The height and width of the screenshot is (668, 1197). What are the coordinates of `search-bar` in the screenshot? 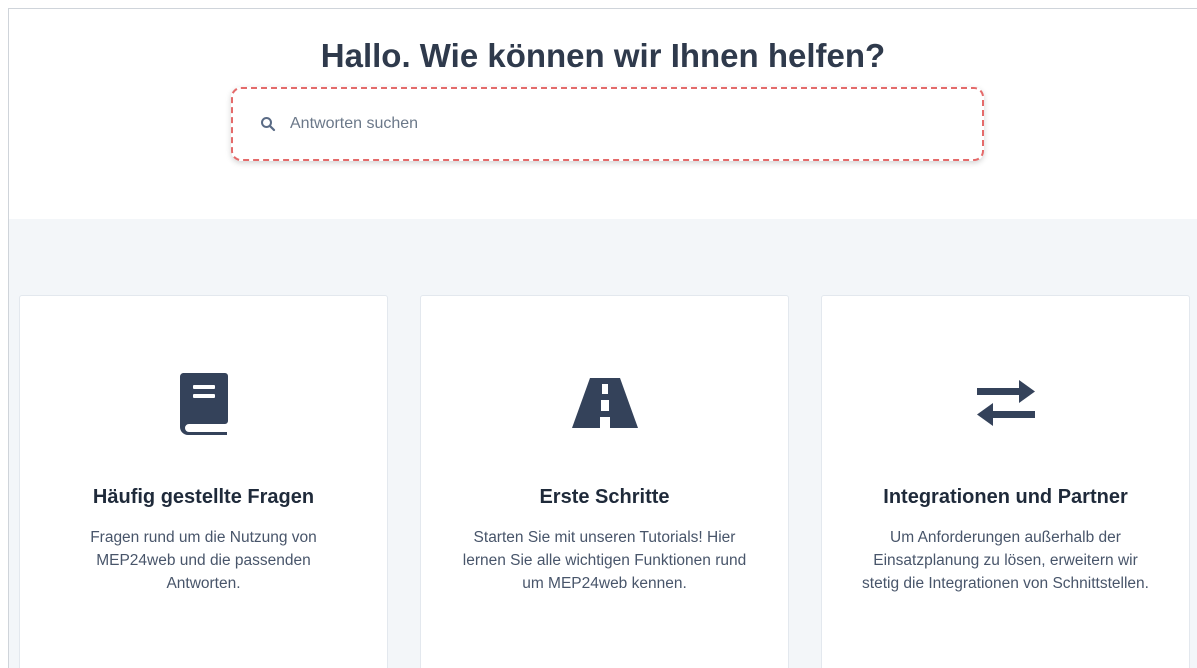 It's located at (608, 124).